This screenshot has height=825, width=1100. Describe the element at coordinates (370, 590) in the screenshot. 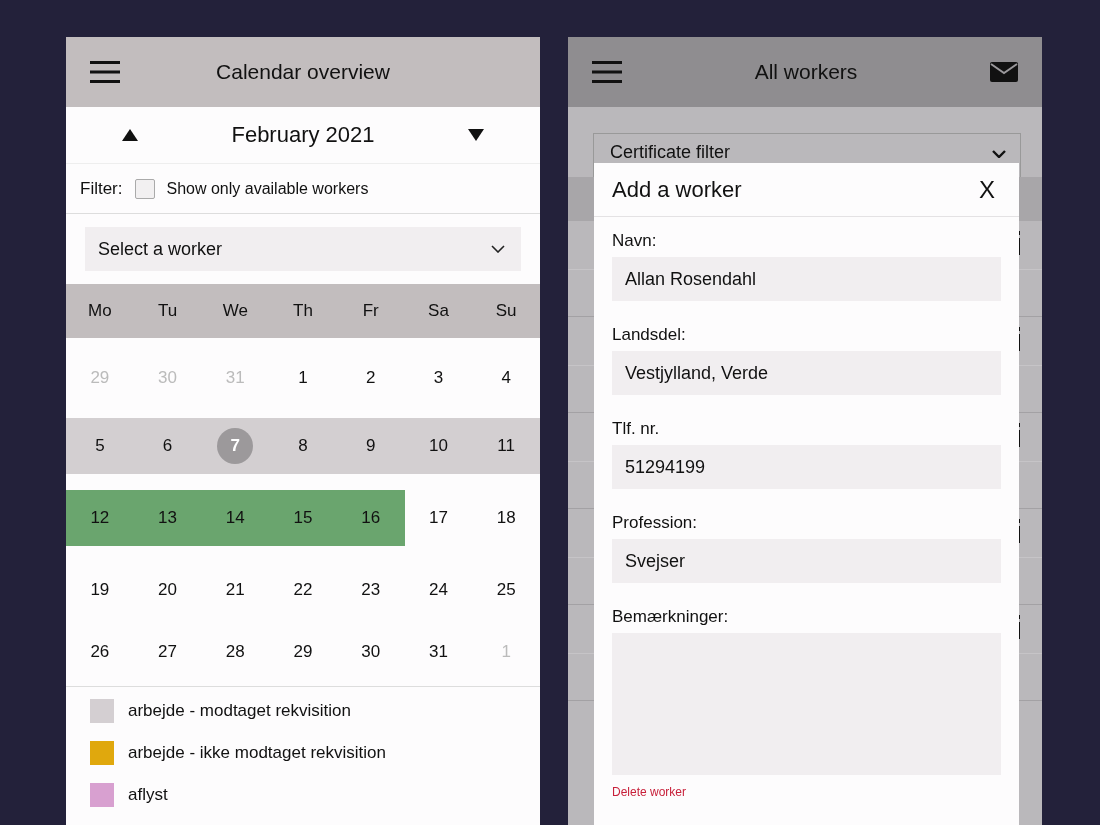

I see `calendar-day: 23` at that location.